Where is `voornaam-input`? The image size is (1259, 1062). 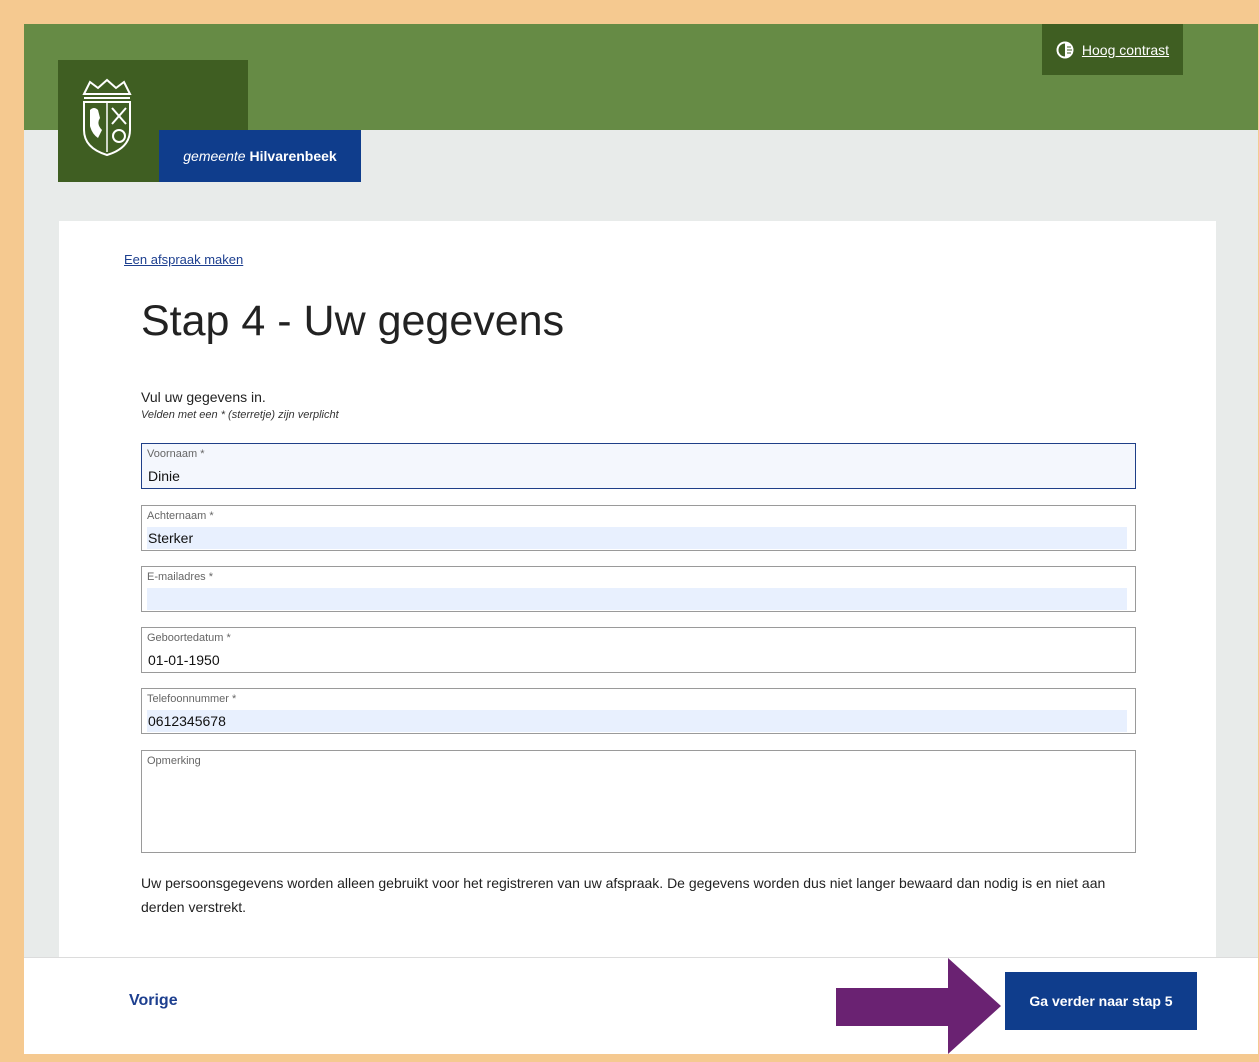
voornaam-input is located at coordinates (637, 476).